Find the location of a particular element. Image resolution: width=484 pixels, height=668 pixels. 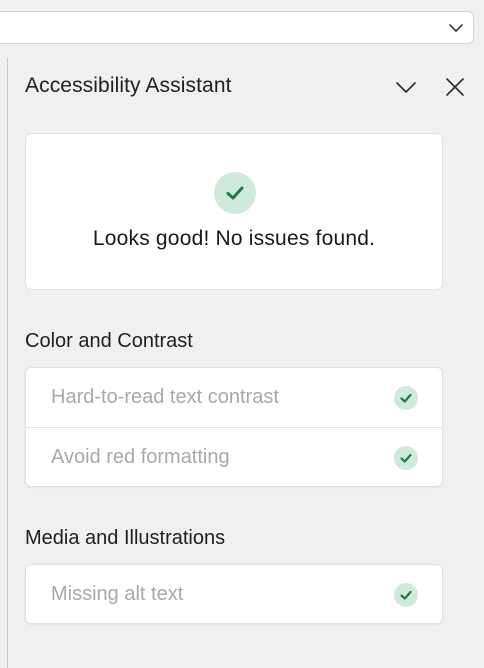

list-item: Missing alt text is located at coordinates (234, 594).